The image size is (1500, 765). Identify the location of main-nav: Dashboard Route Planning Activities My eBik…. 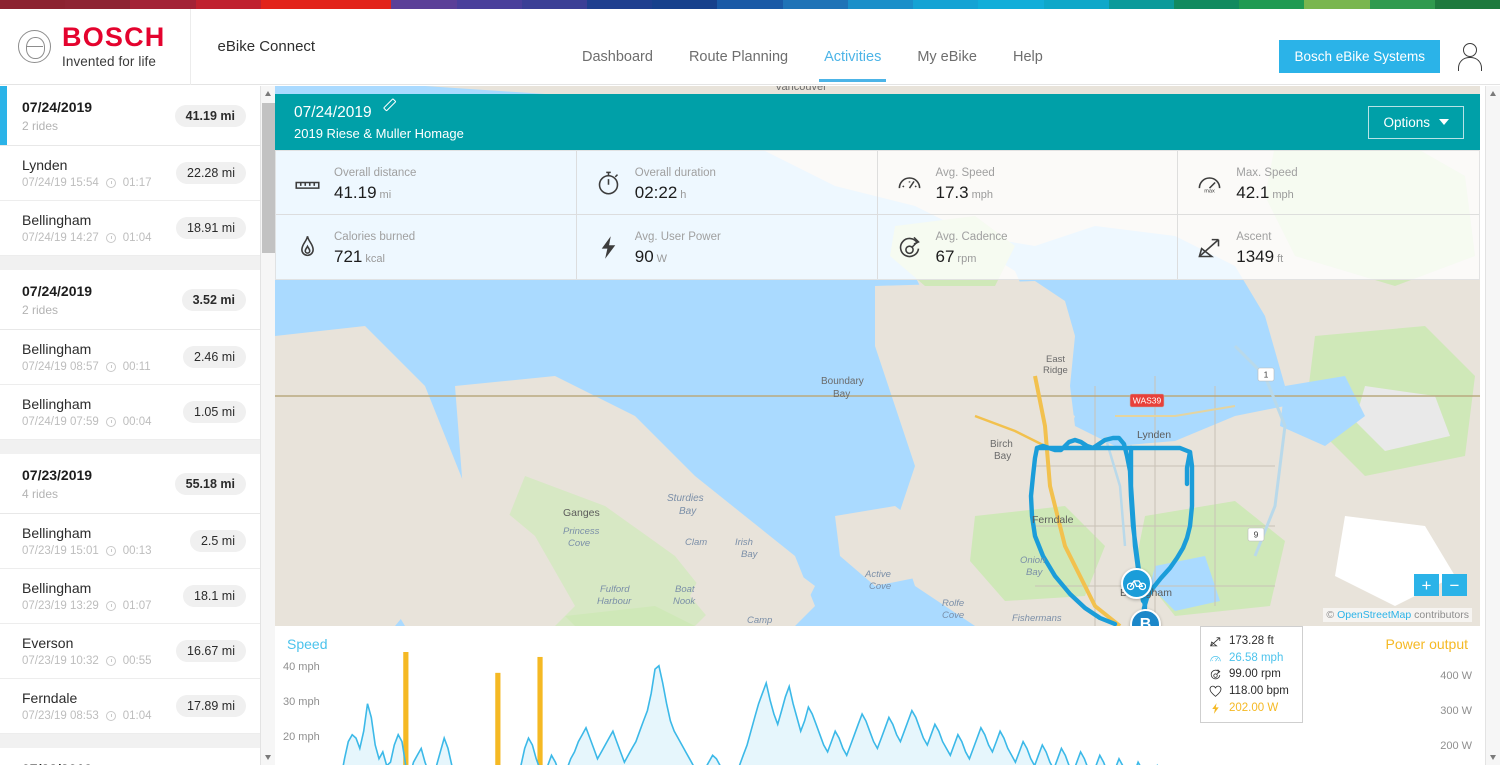
(812, 56).